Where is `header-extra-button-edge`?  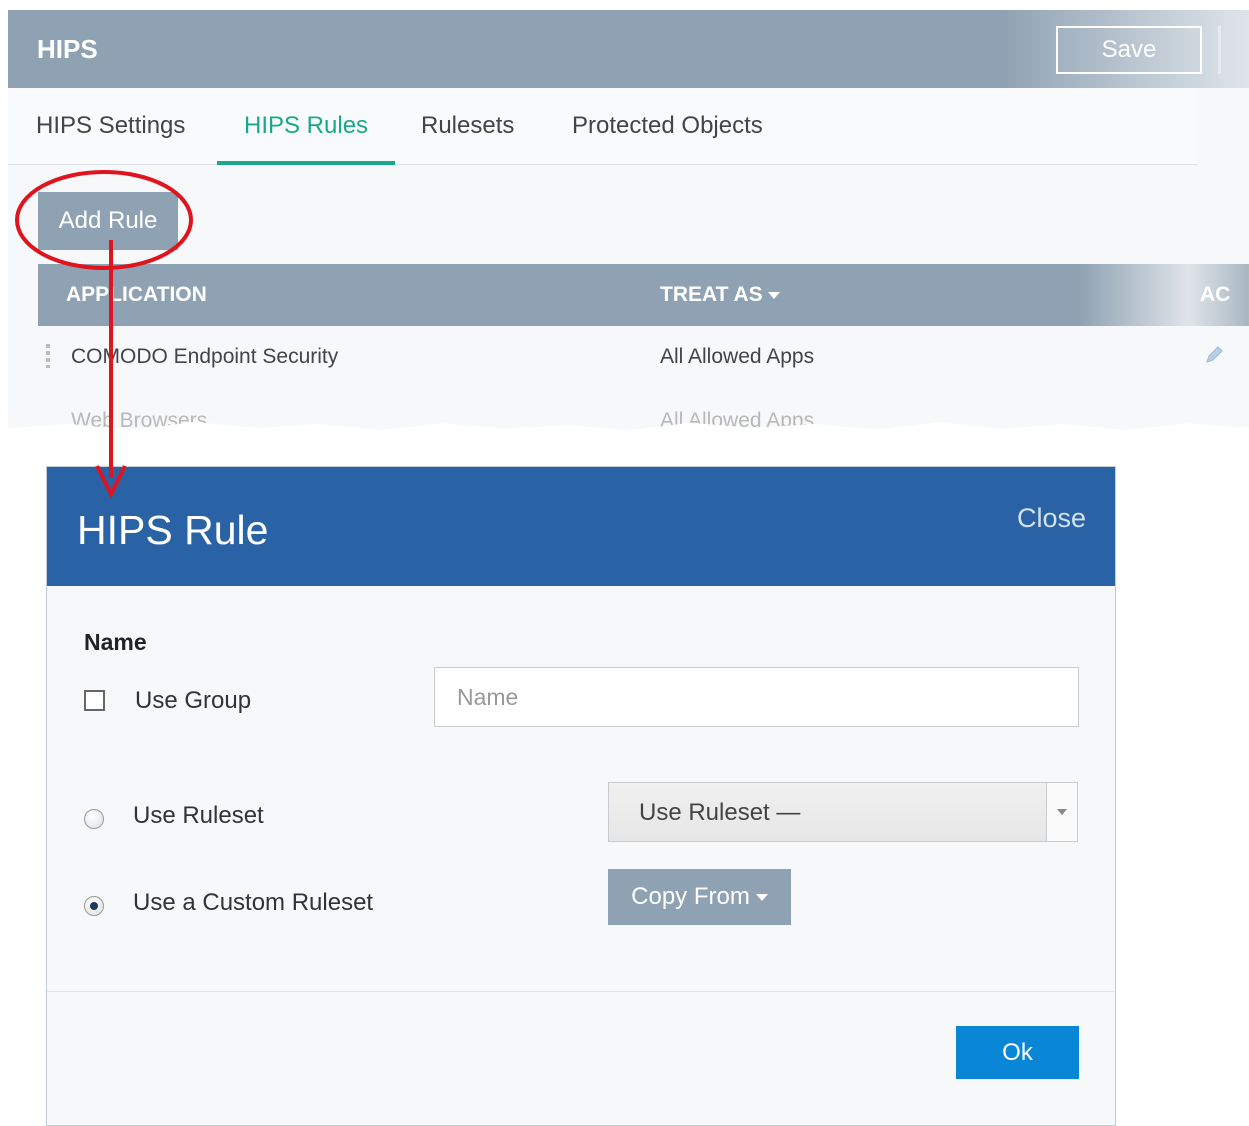
header-extra-button-edge is located at coordinates (1219, 50).